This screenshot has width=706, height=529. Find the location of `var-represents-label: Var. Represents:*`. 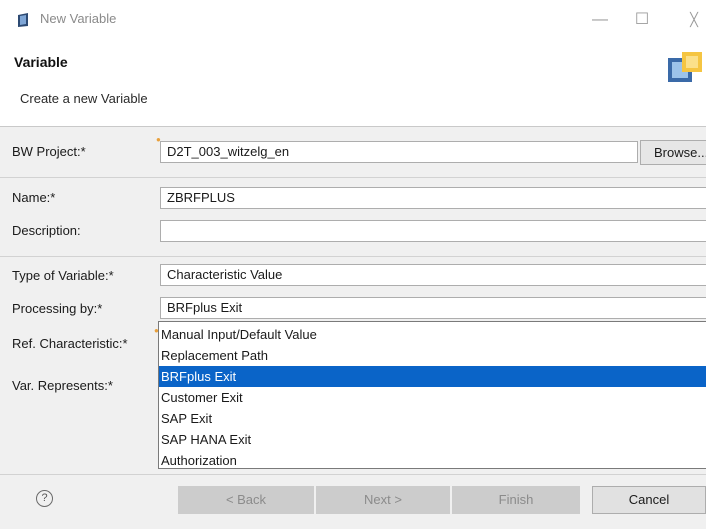

var-represents-label: Var. Represents:* is located at coordinates (62, 385).